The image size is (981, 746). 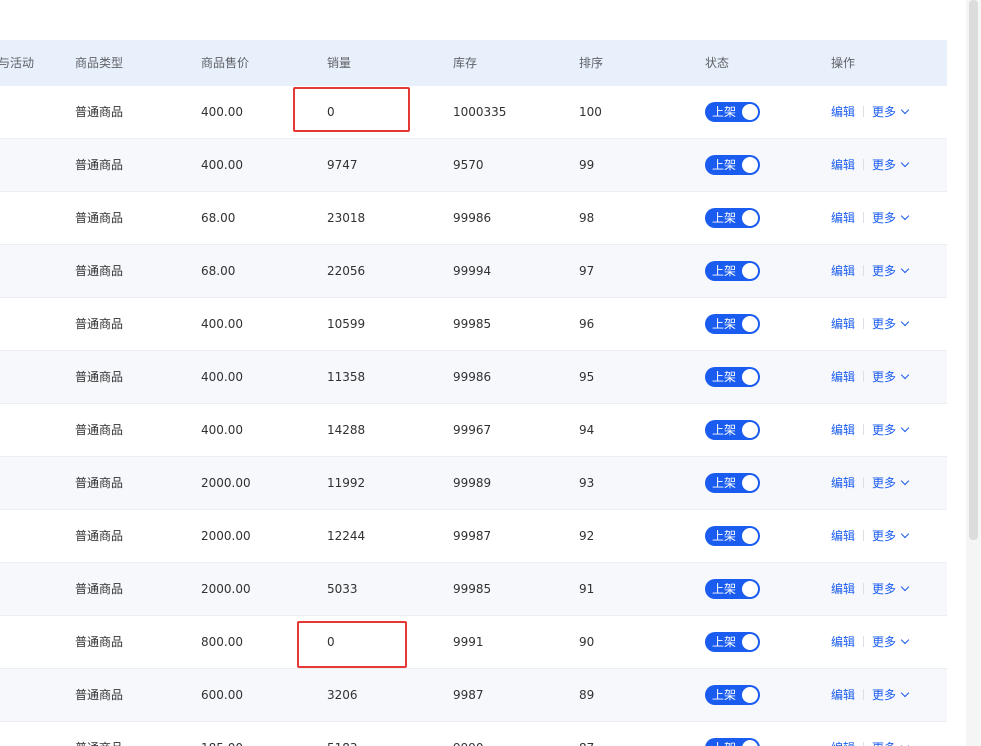 I want to click on cell-sales: 11358, so click(x=346, y=377).